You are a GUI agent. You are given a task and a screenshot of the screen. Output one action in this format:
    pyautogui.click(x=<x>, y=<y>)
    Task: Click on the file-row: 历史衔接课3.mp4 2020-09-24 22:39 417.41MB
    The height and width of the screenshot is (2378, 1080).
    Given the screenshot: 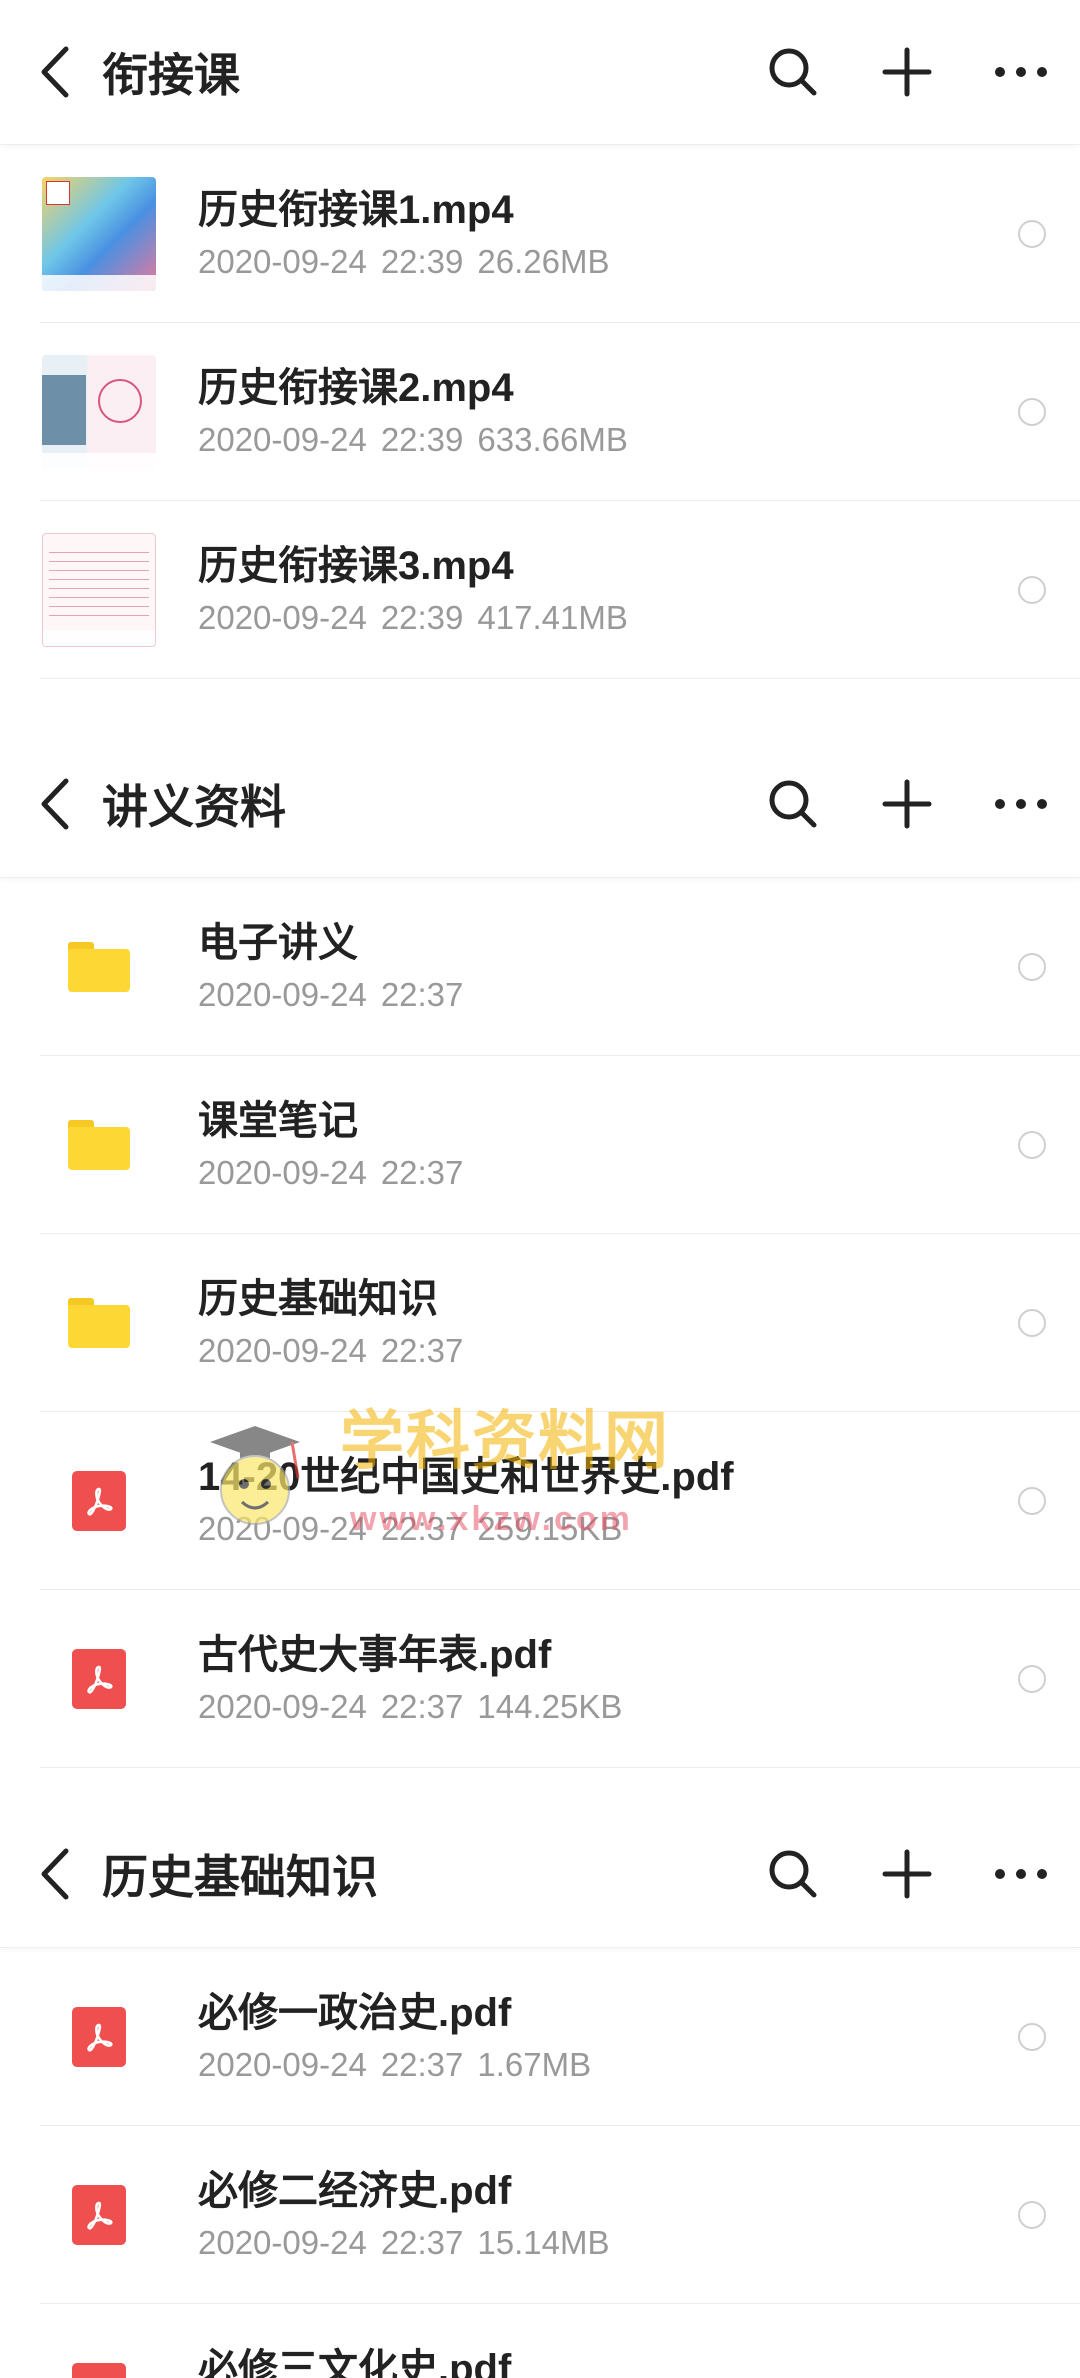 What is the action you would take?
    pyautogui.click(x=560, y=590)
    